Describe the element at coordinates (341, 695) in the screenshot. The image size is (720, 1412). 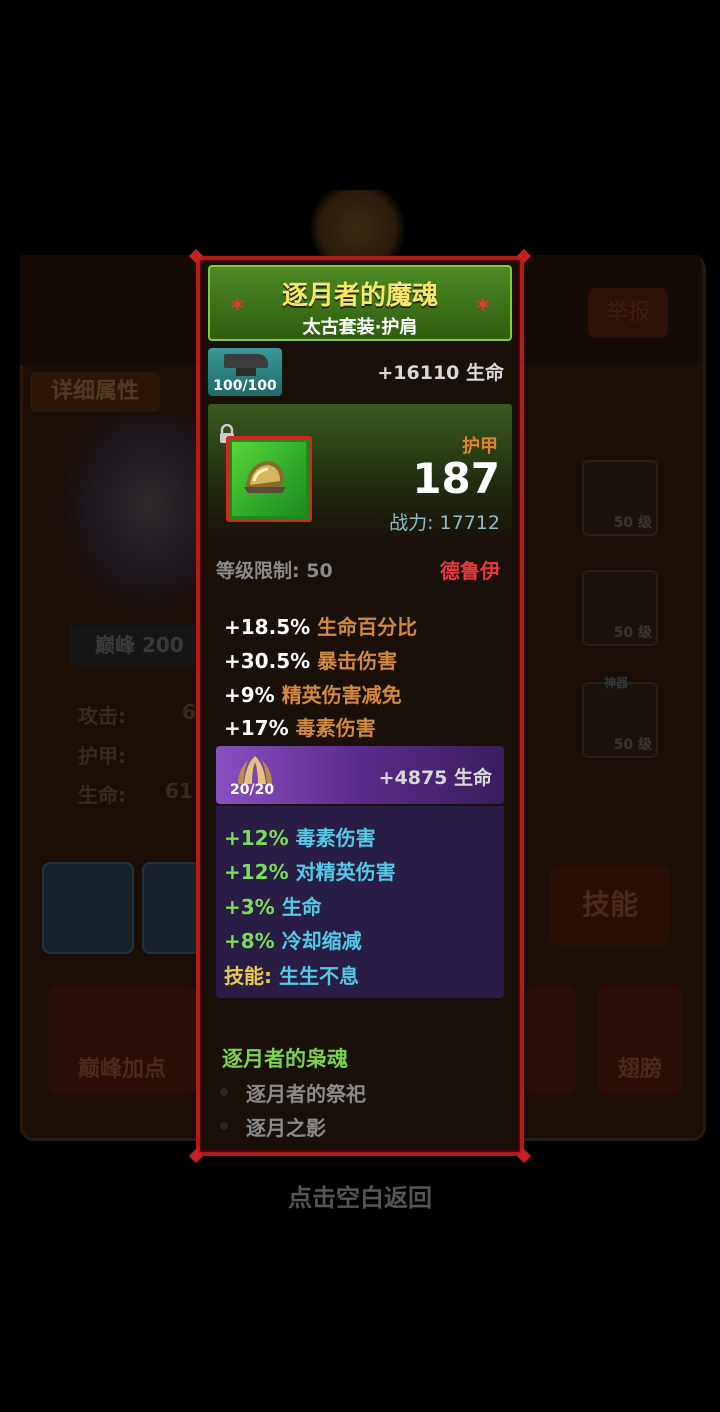
I see `stat-name: 精英伤害减免` at that location.